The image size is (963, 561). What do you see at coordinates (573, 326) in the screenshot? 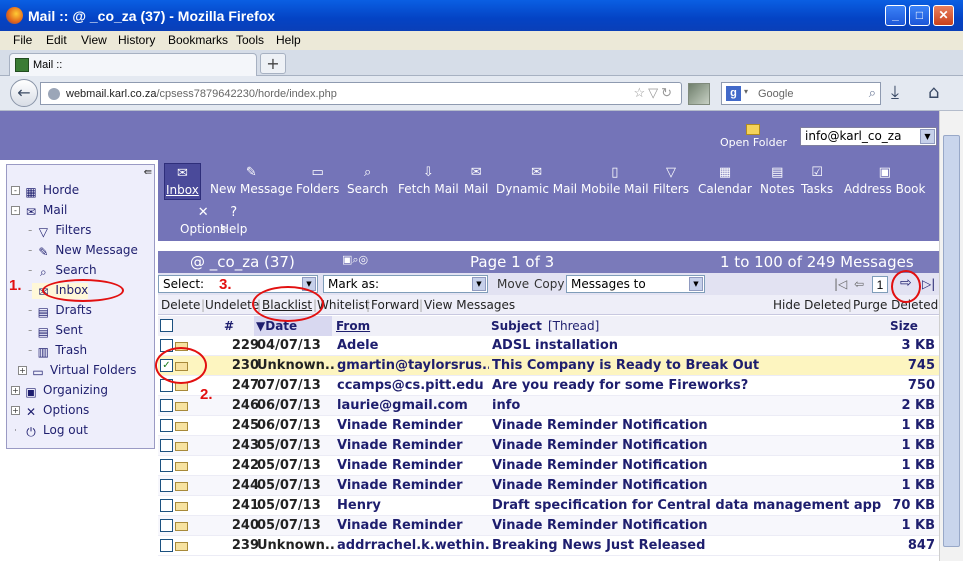
I see `column-thread: [Thread]` at bounding box center [573, 326].